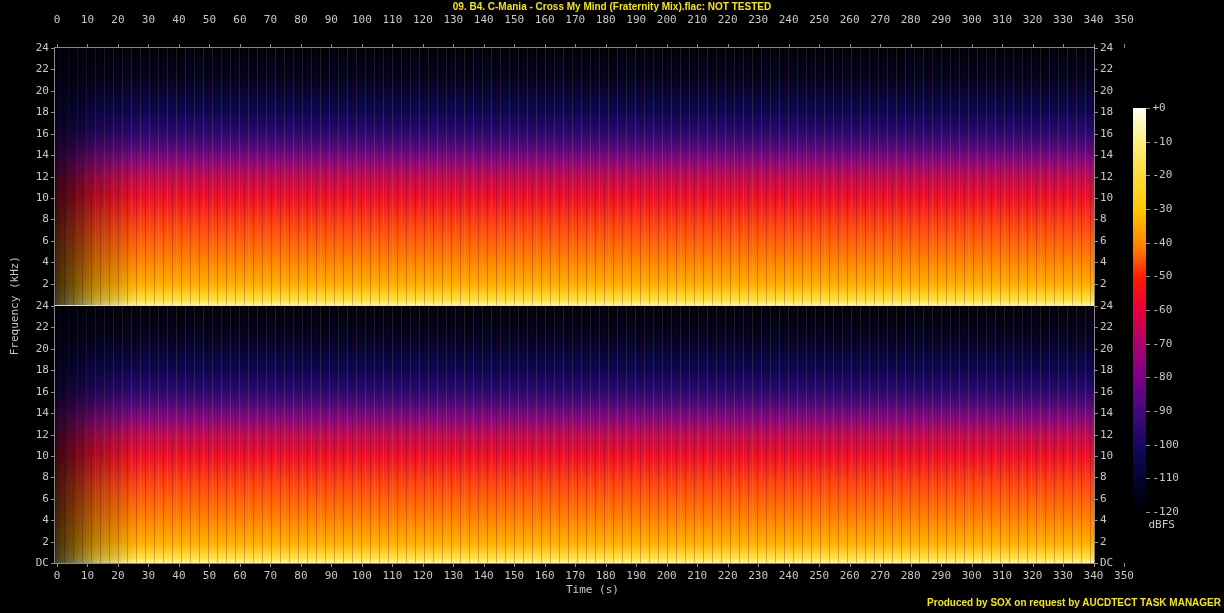  I want to click on axis-tick-label: 40, so click(179, 20).